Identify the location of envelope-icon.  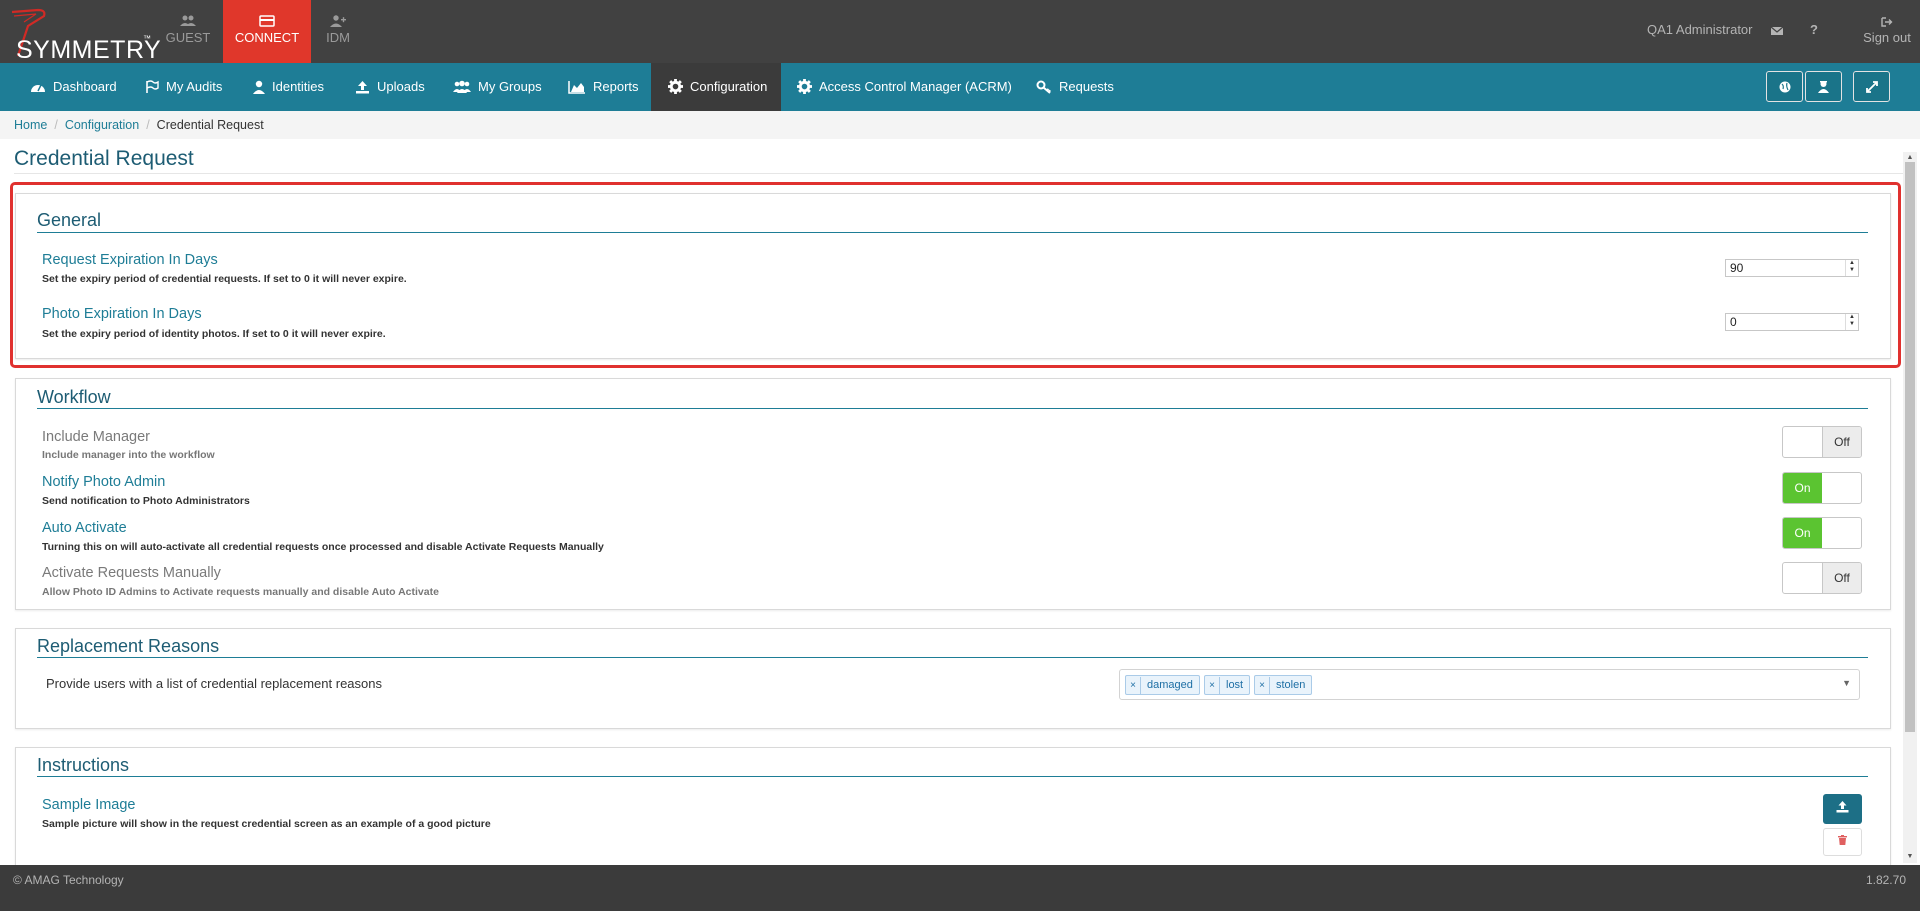
(1777, 31).